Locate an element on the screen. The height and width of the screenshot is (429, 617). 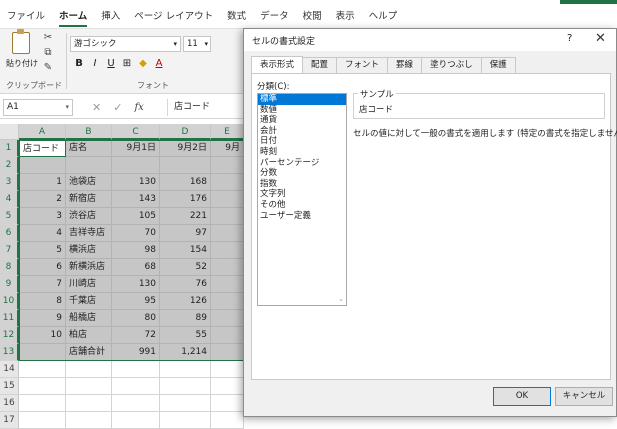
cell-c3: 130 is located at coordinates (136, 182).